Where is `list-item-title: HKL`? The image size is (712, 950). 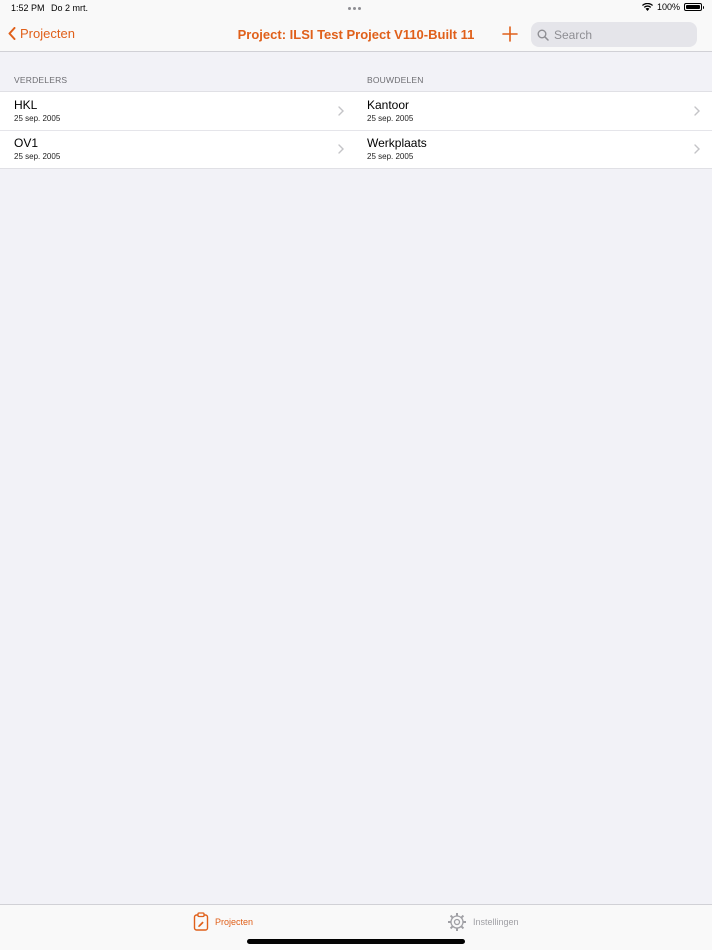 list-item-title: HKL is located at coordinates (26, 105).